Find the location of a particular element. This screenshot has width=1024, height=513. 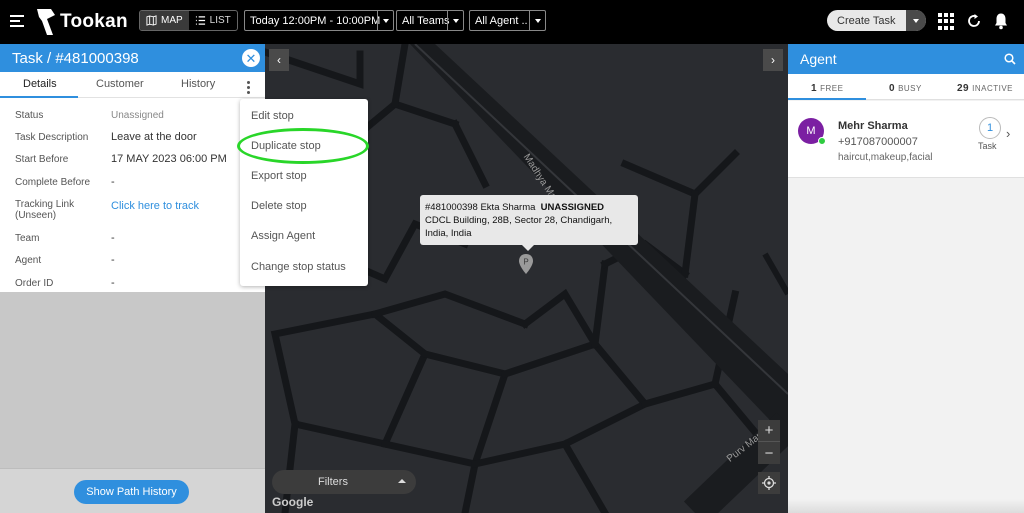

filters-button: Filters is located at coordinates (344, 482).